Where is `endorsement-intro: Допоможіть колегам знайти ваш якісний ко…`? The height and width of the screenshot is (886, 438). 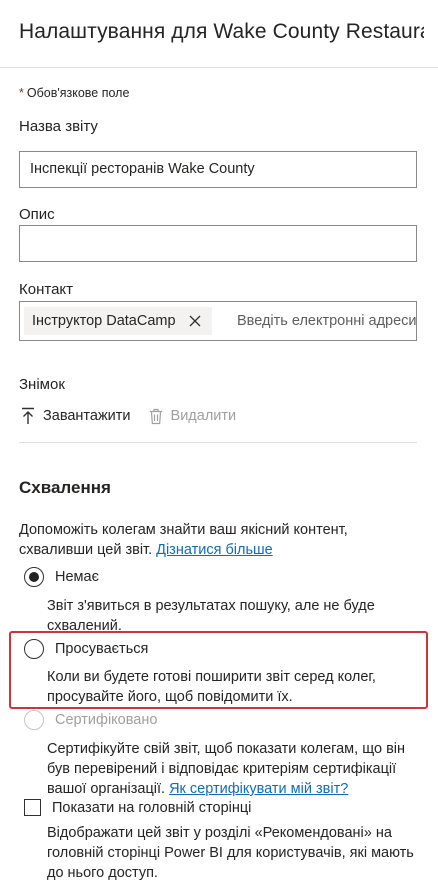 endorsement-intro: Допоможіть колегам знайти ваш якісний ко… is located at coordinates (219, 540).